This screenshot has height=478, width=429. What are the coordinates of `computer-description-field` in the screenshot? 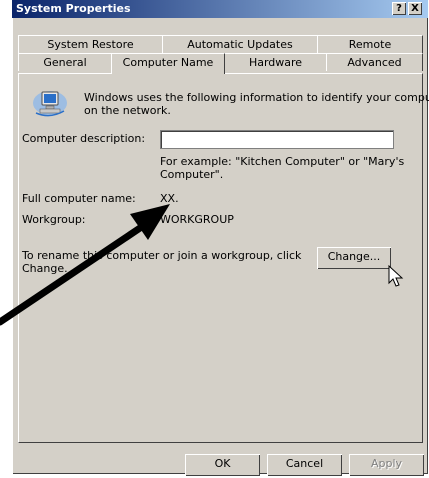 It's located at (277, 139).